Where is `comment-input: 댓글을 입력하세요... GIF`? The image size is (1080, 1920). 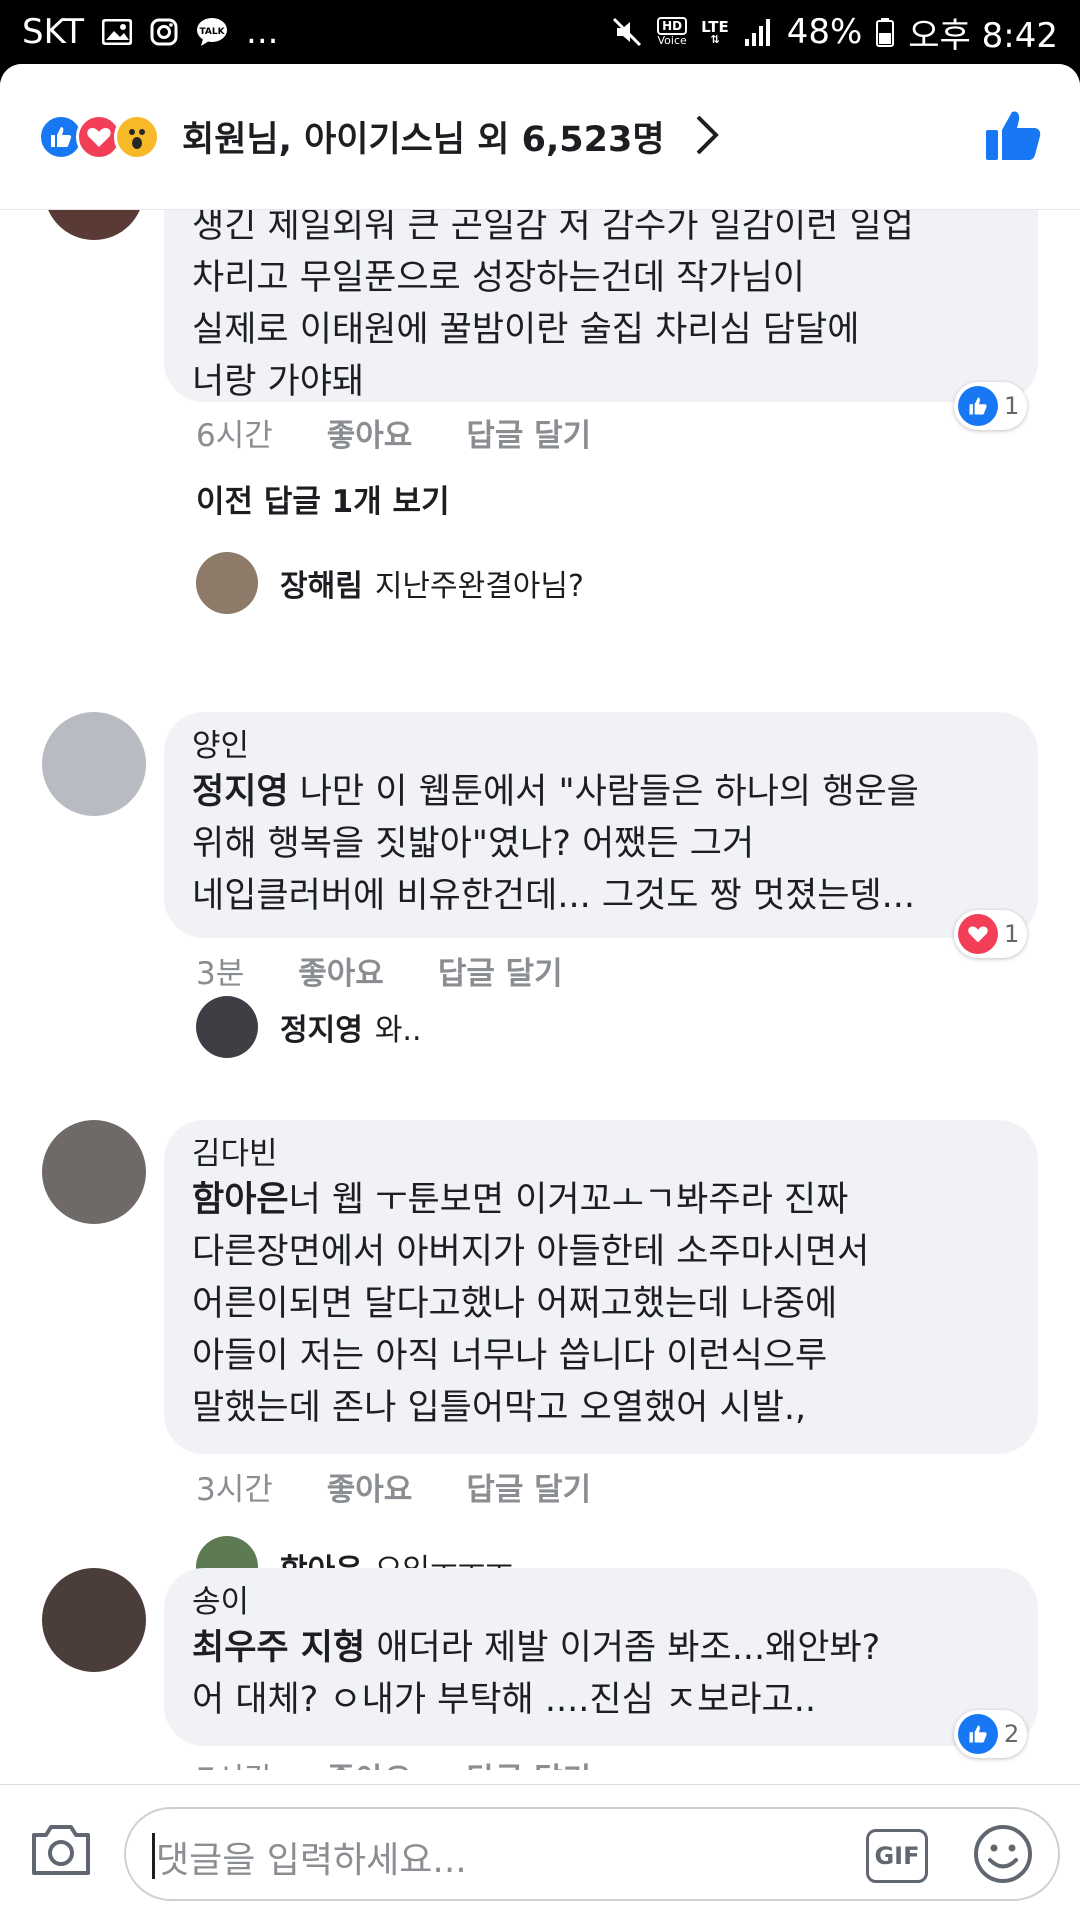 comment-input: 댓글을 입력하세요... GIF is located at coordinates (592, 1854).